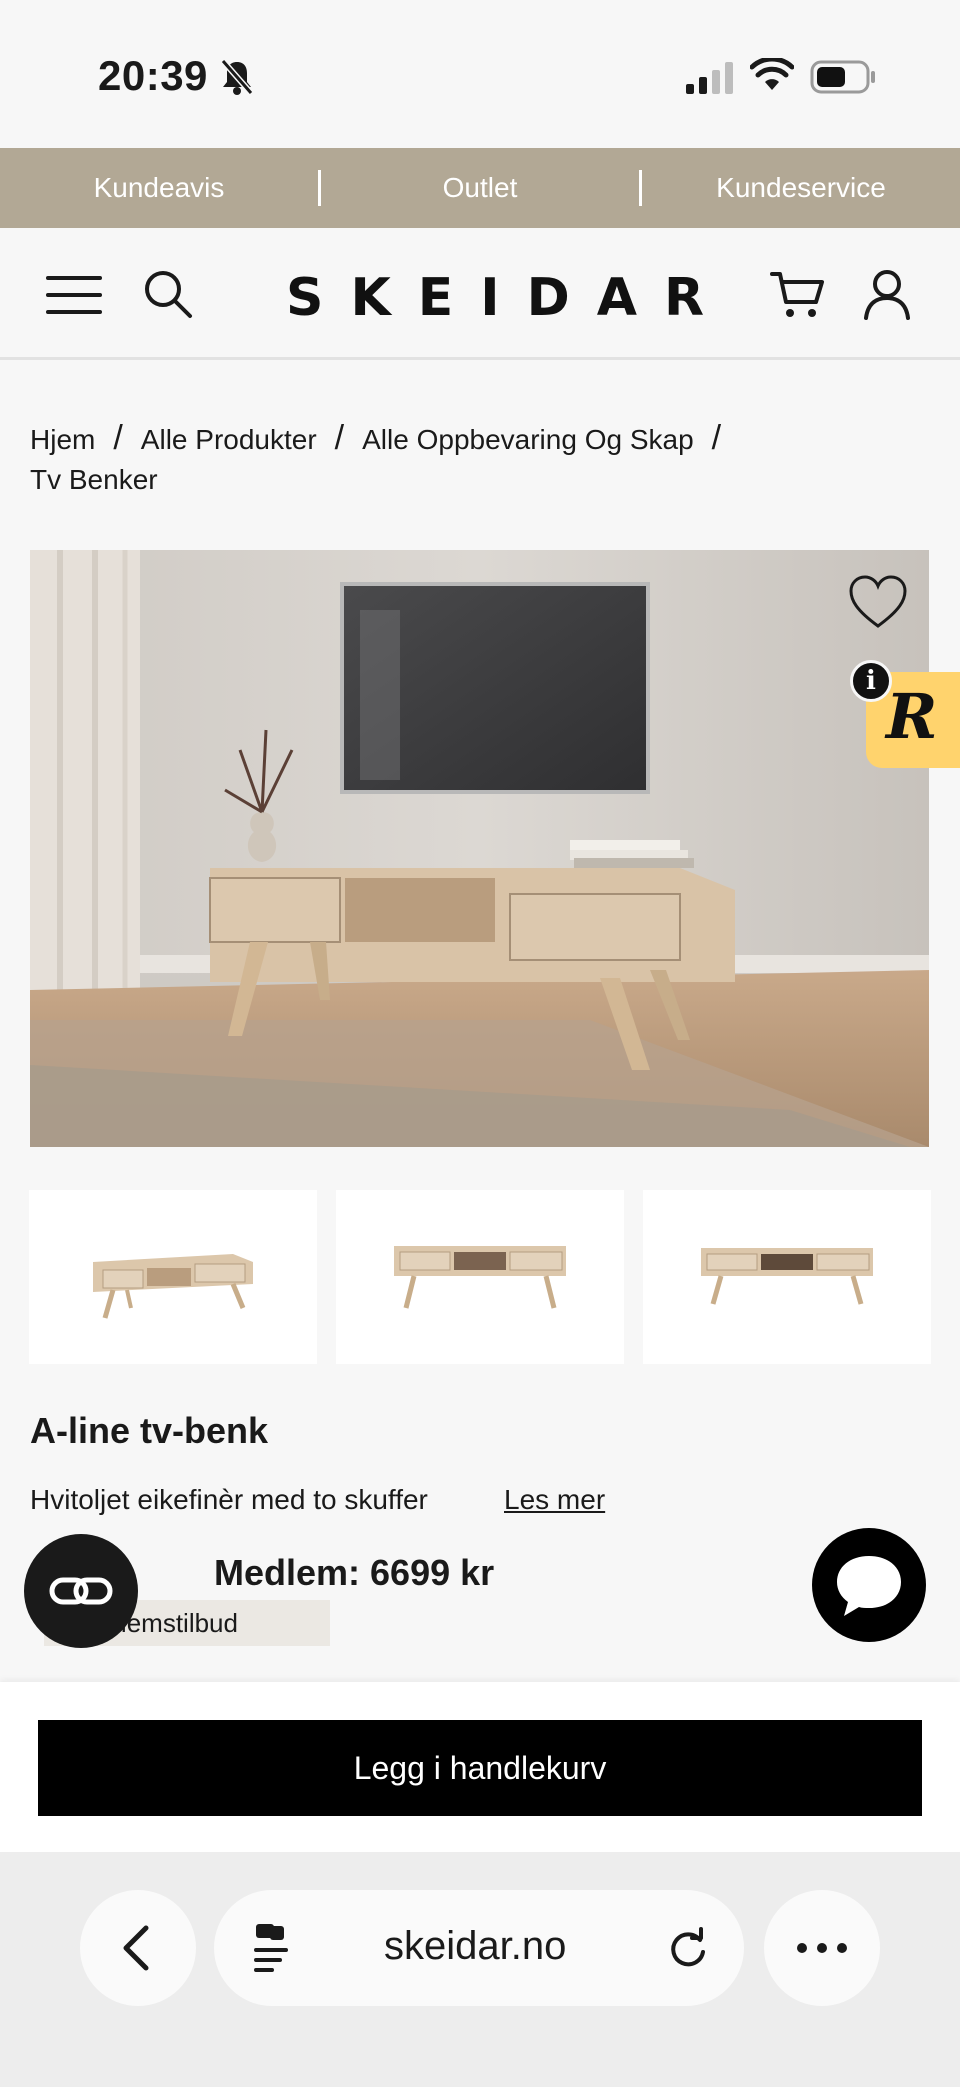 Image resolution: width=960 pixels, height=2087 pixels. What do you see at coordinates (159, 188) in the screenshot?
I see `promo-link-kundeavis: Kundeavis` at bounding box center [159, 188].